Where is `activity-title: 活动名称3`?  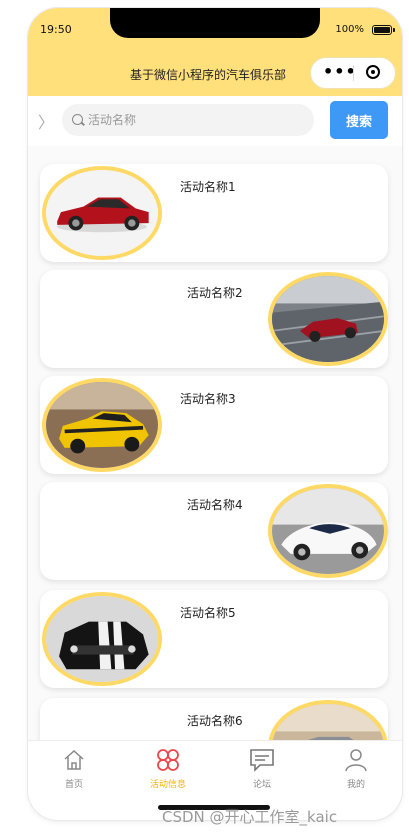
activity-title: 活动名称3 is located at coordinates (208, 399).